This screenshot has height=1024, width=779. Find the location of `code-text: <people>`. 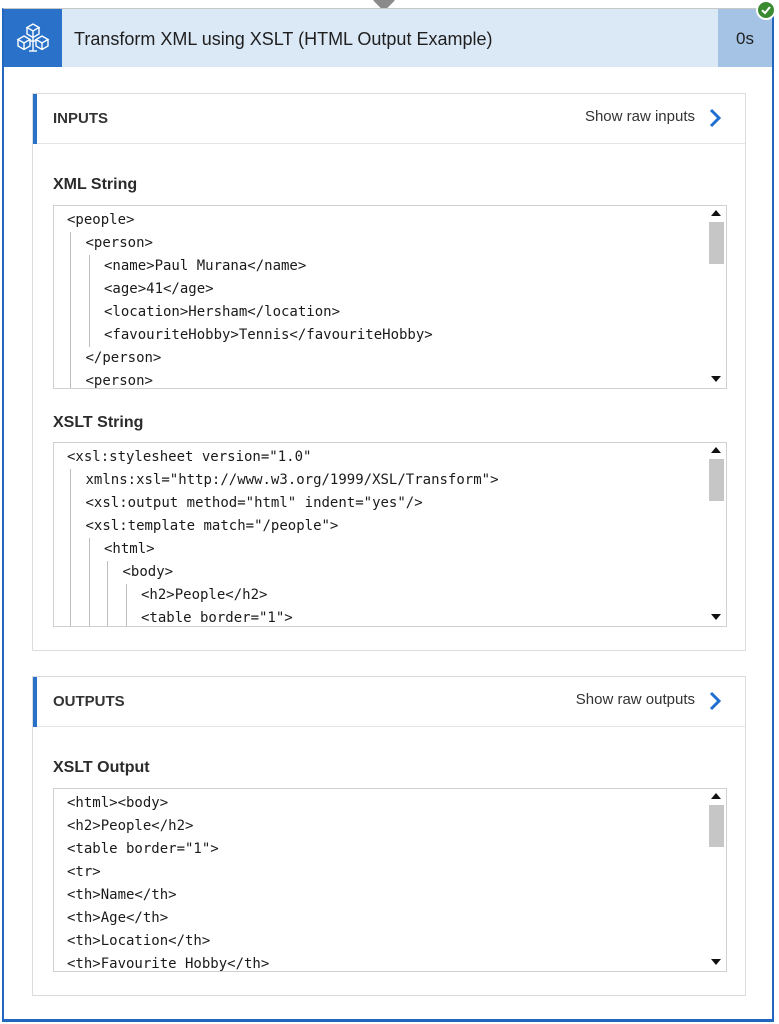

code-text: <people> is located at coordinates (101, 220).